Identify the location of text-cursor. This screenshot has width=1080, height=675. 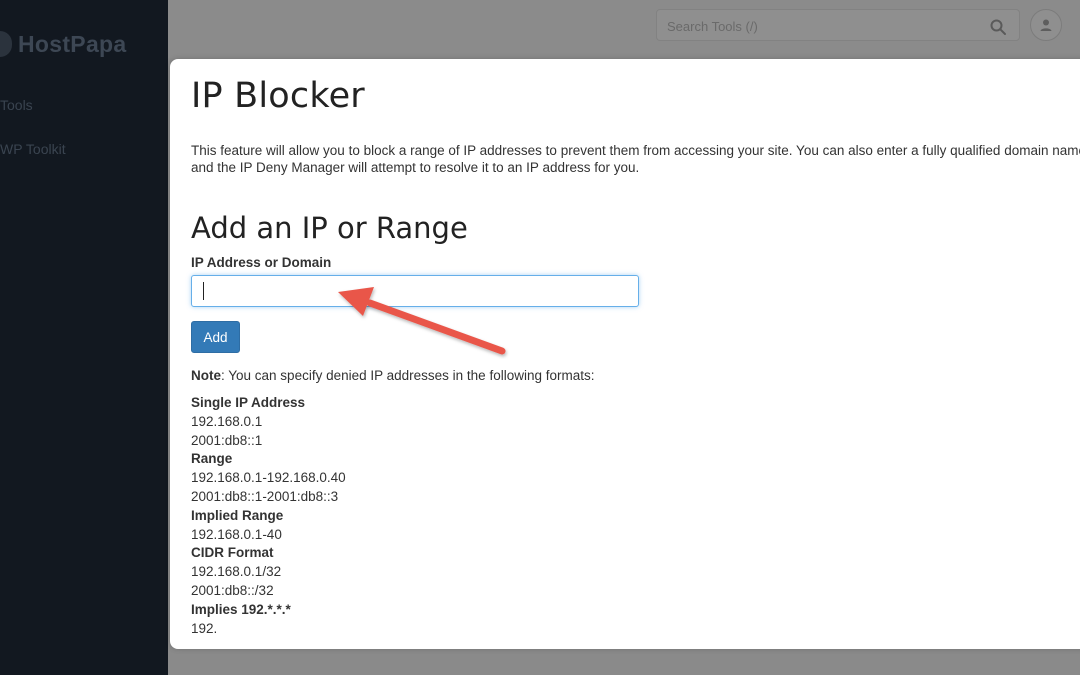
(203, 291).